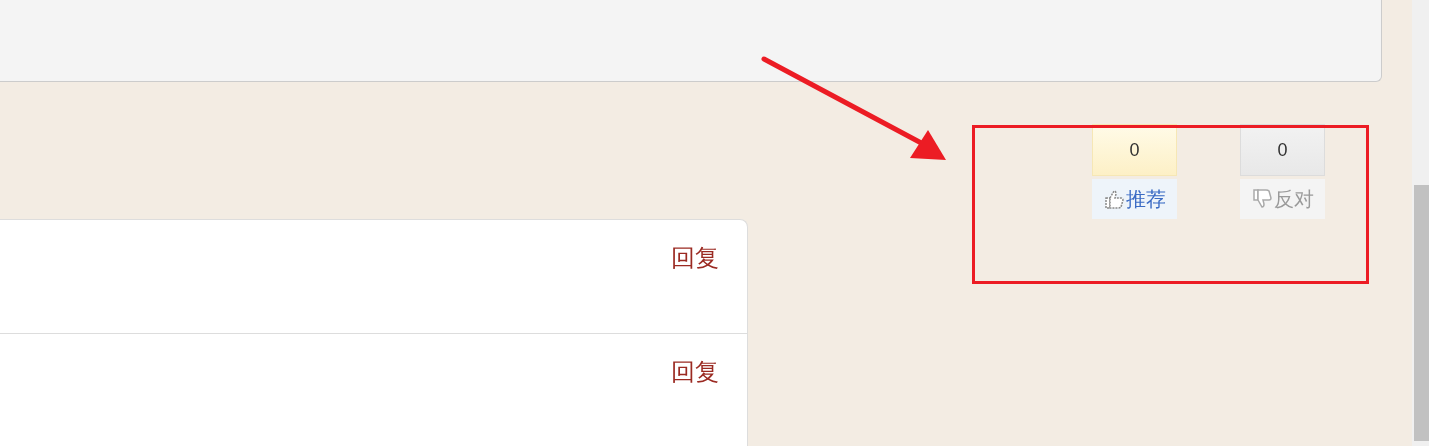 The width and height of the screenshot is (1429, 446). What do you see at coordinates (1261, 199) in the screenshot?
I see `thumbs-down-icon` at bounding box center [1261, 199].